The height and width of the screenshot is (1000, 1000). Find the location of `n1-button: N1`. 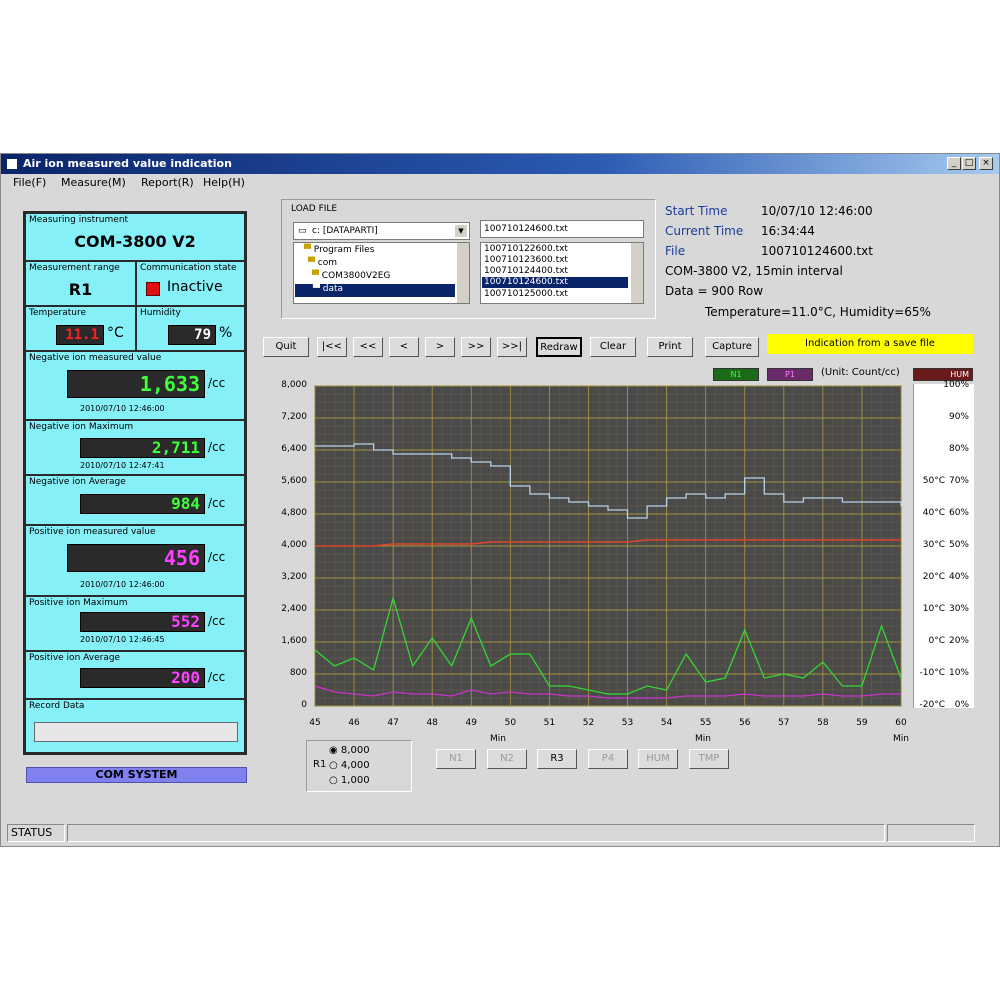

n1-button: N1 is located at coordinates (456, 759).